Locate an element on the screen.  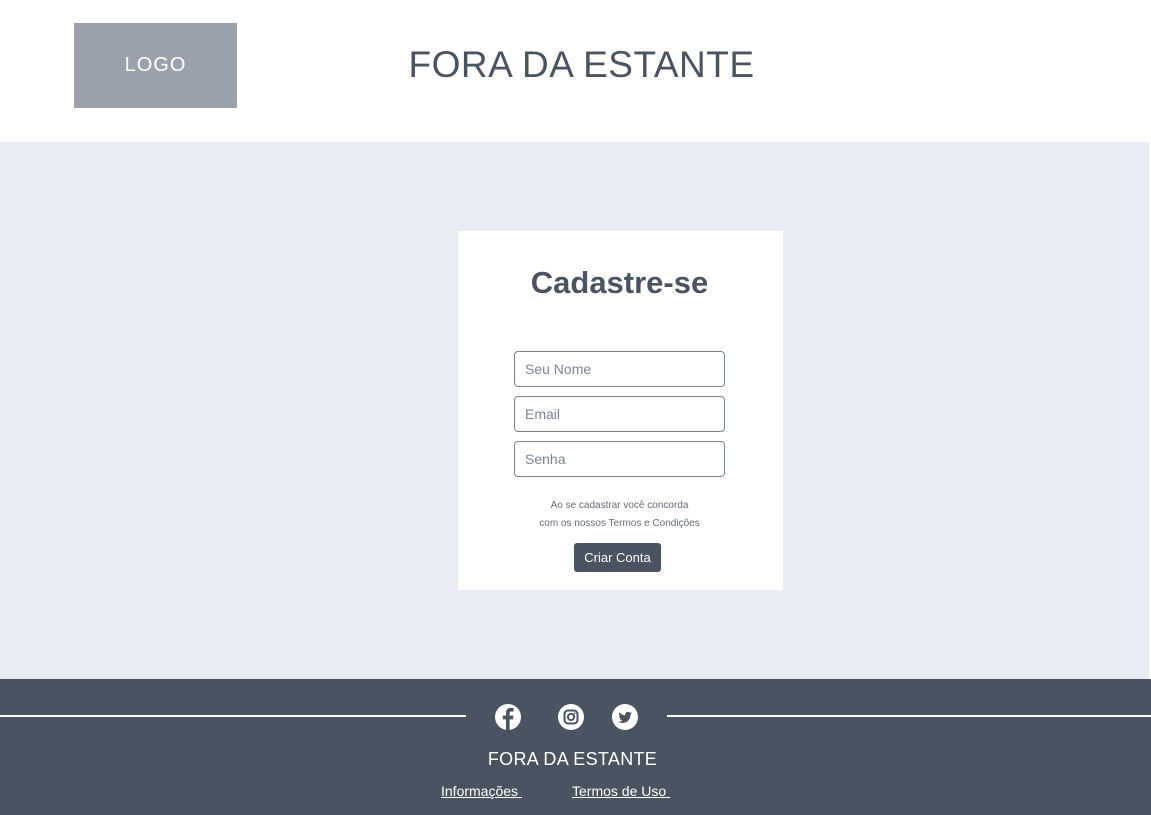
footer-link-terms: Termos de Uso is located at coordinates (621, 791).